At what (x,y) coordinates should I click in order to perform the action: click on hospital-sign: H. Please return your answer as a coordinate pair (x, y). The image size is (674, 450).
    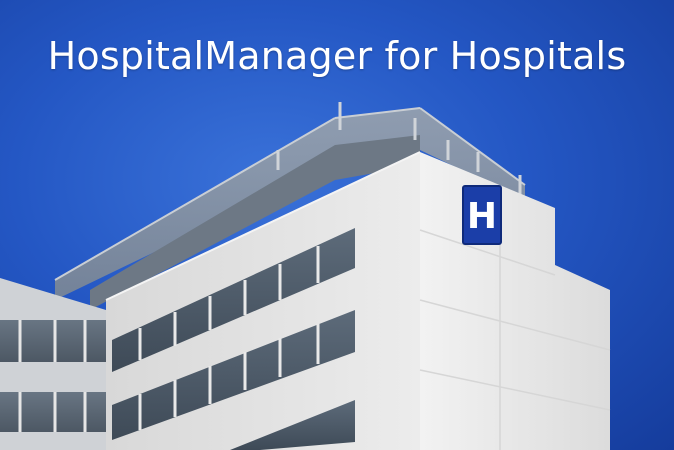
    Looking at the image, I should click on (482, 215).